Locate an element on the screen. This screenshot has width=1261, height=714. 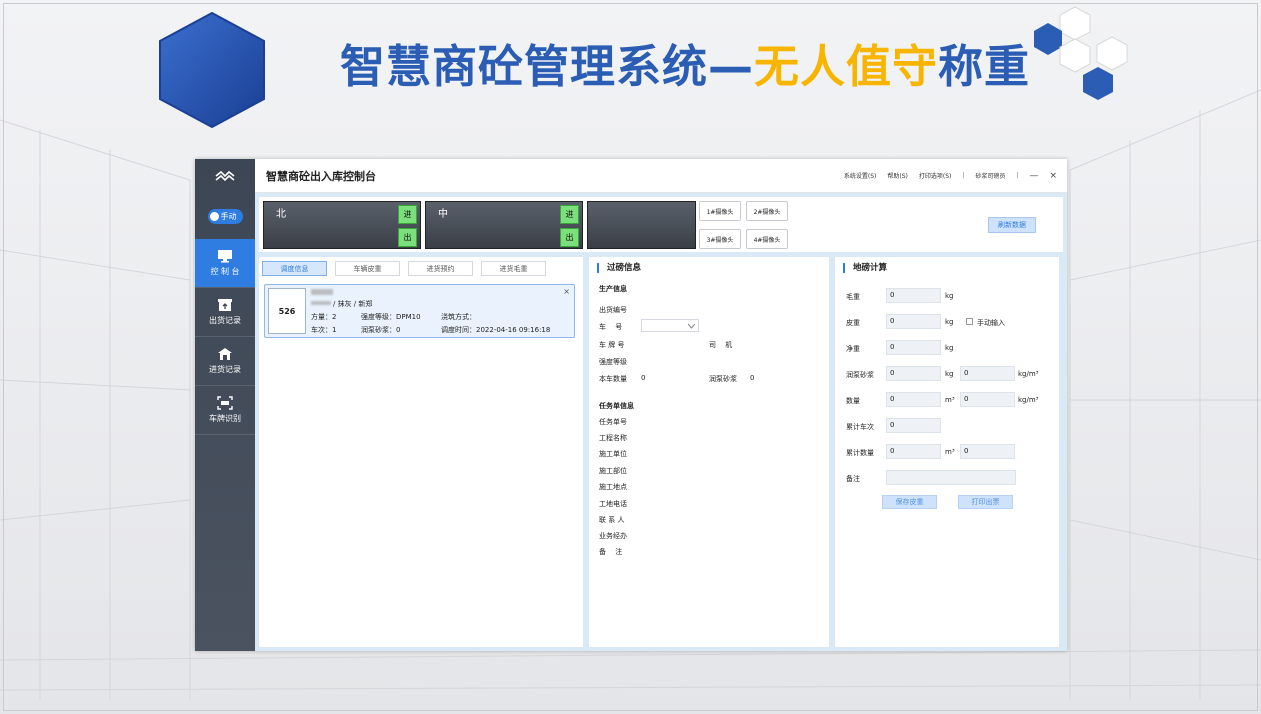
outbound-box-icon is located at coordinates (225, 305).